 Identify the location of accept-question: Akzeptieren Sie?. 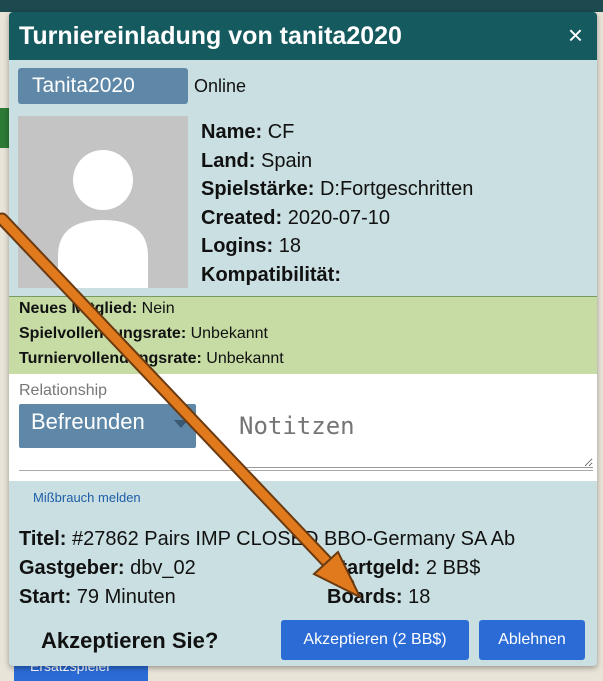
(130, 640).